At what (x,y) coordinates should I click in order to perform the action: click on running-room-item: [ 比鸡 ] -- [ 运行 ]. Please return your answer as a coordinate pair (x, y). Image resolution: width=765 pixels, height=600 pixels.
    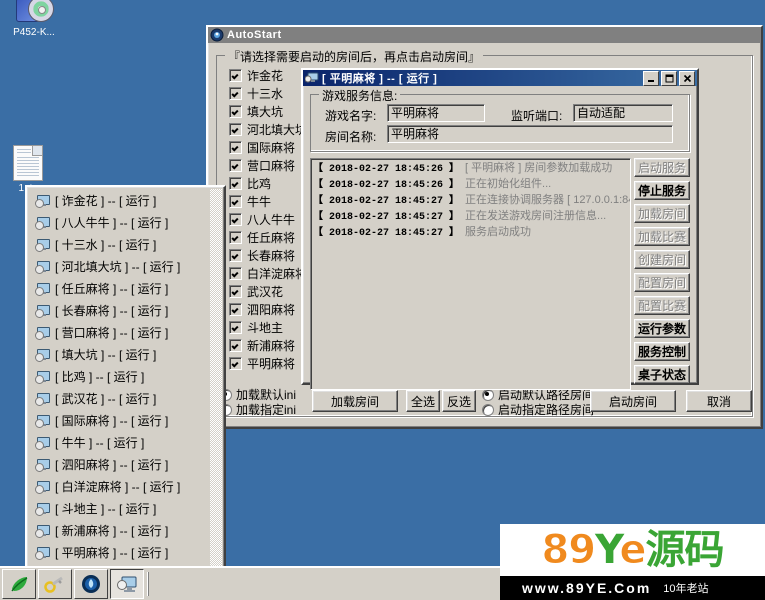
    Looking at the image, I should click on (119, 376).